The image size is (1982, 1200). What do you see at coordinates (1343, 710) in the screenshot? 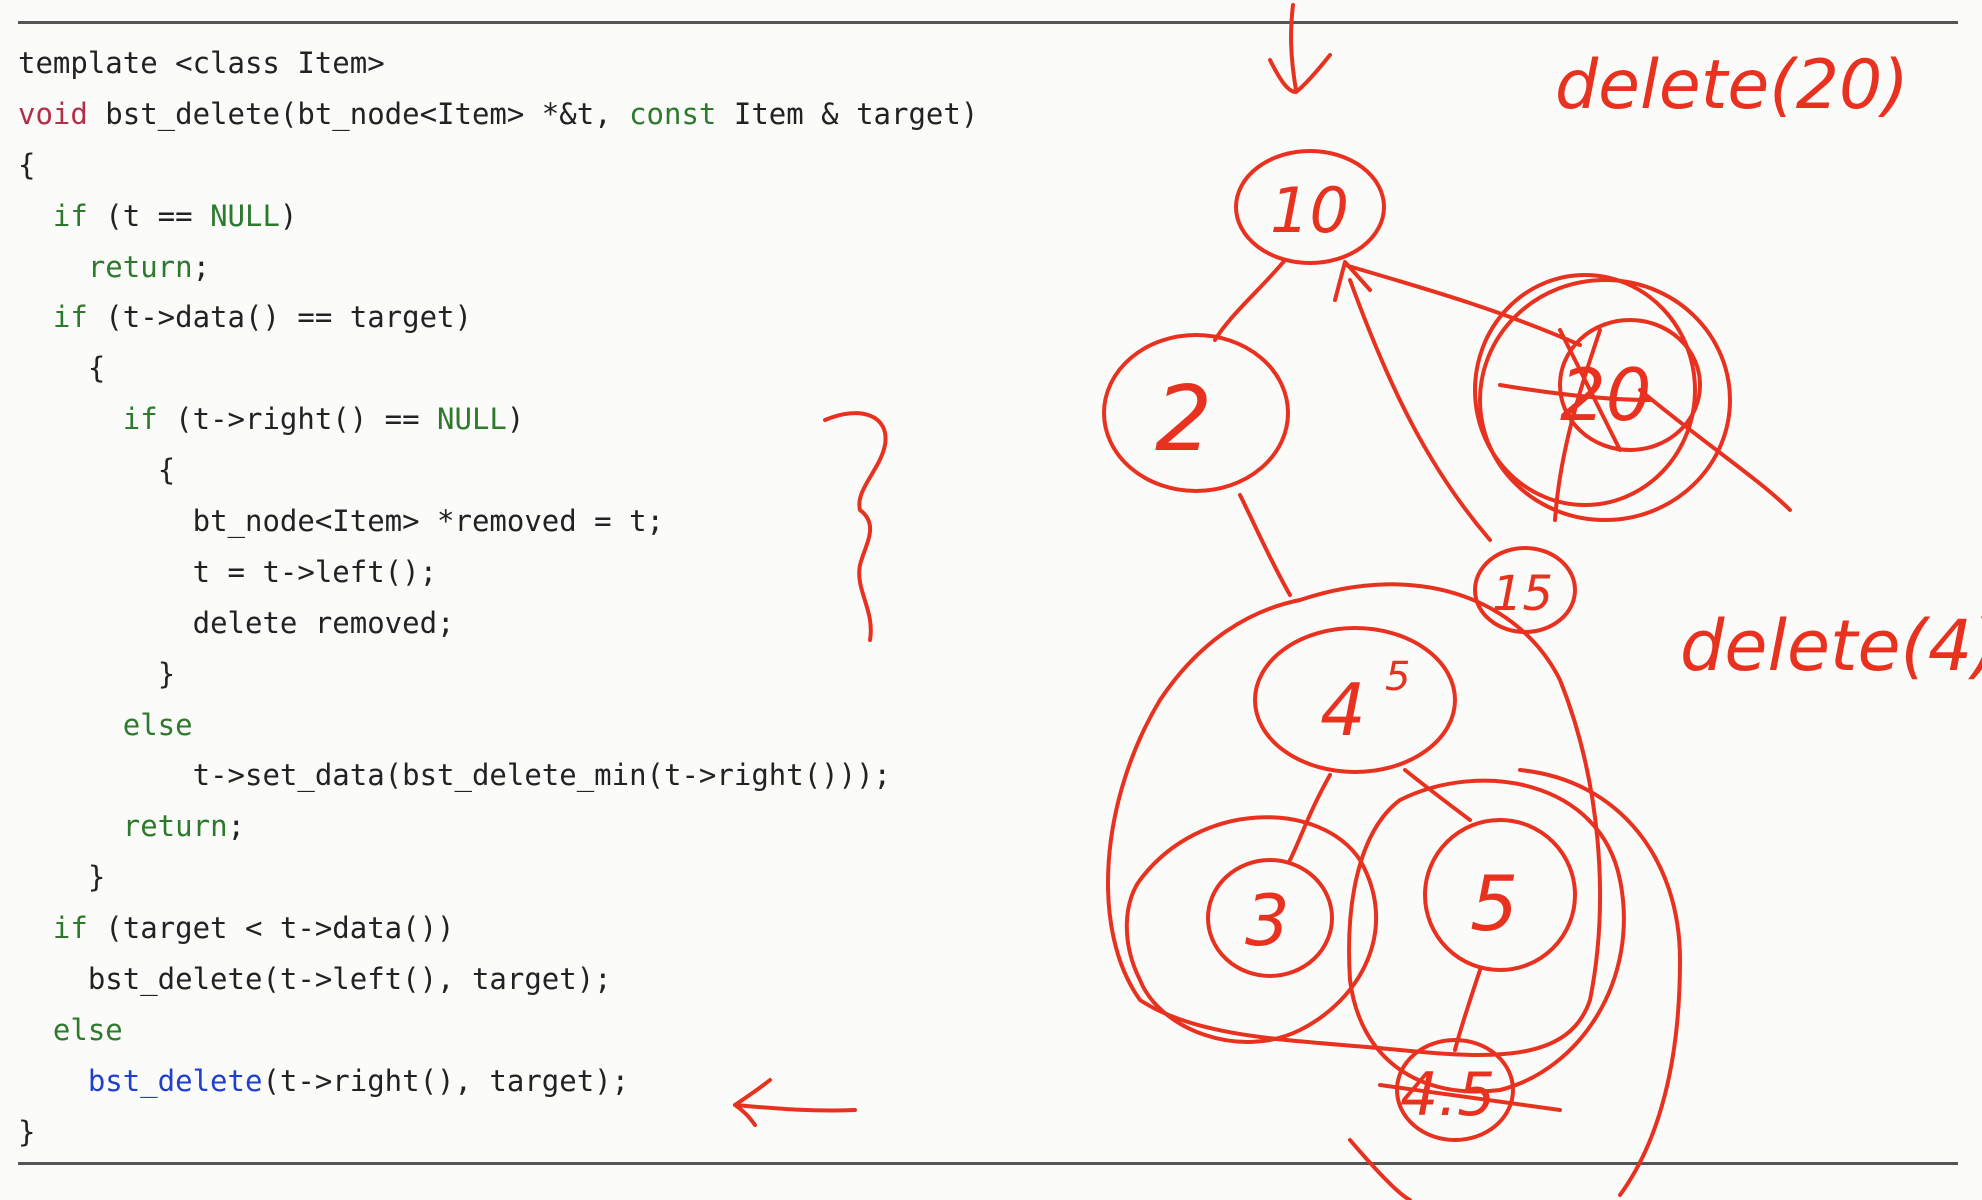
I see `node-4-label: 4` at bounding box center [1343, 710].